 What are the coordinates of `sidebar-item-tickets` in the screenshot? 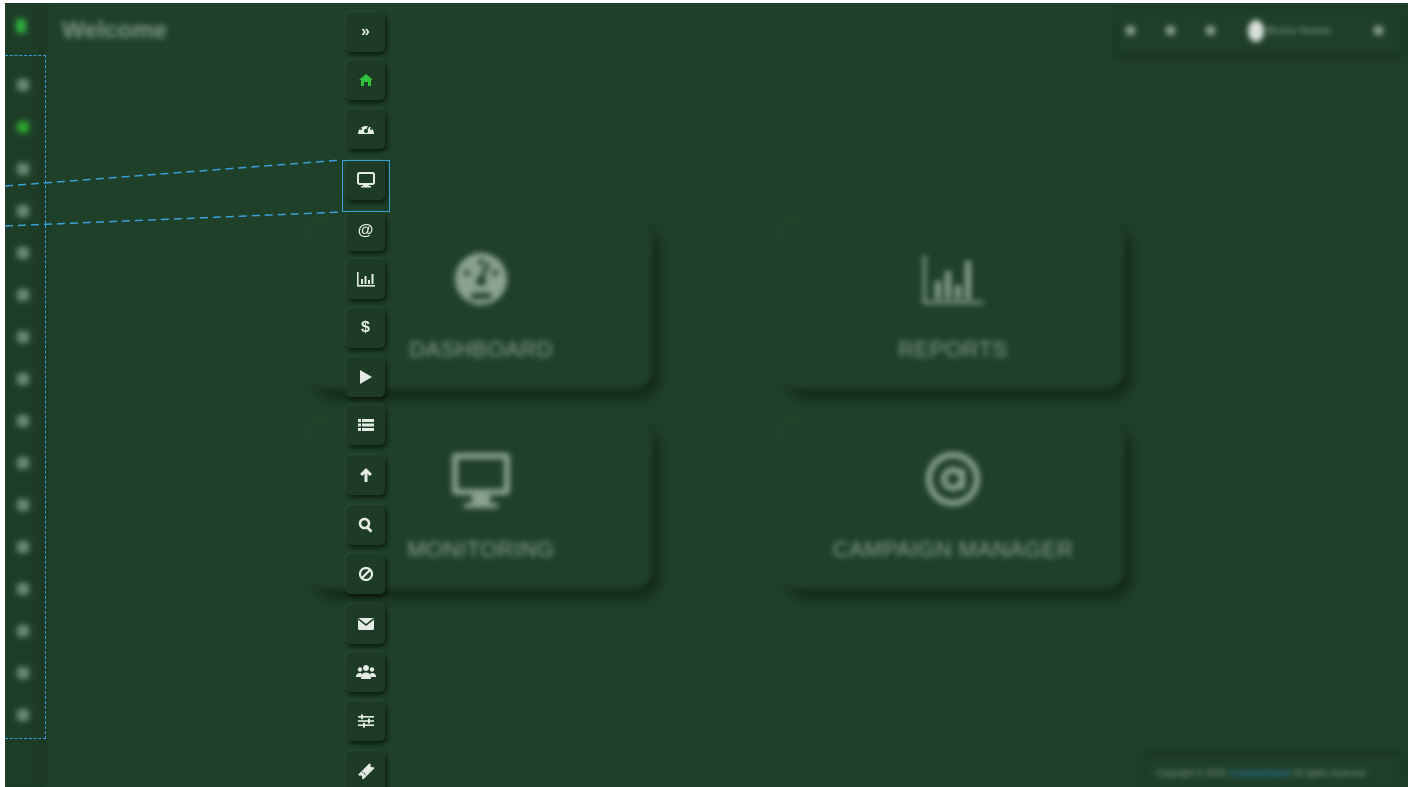 It's located at (365, 769).